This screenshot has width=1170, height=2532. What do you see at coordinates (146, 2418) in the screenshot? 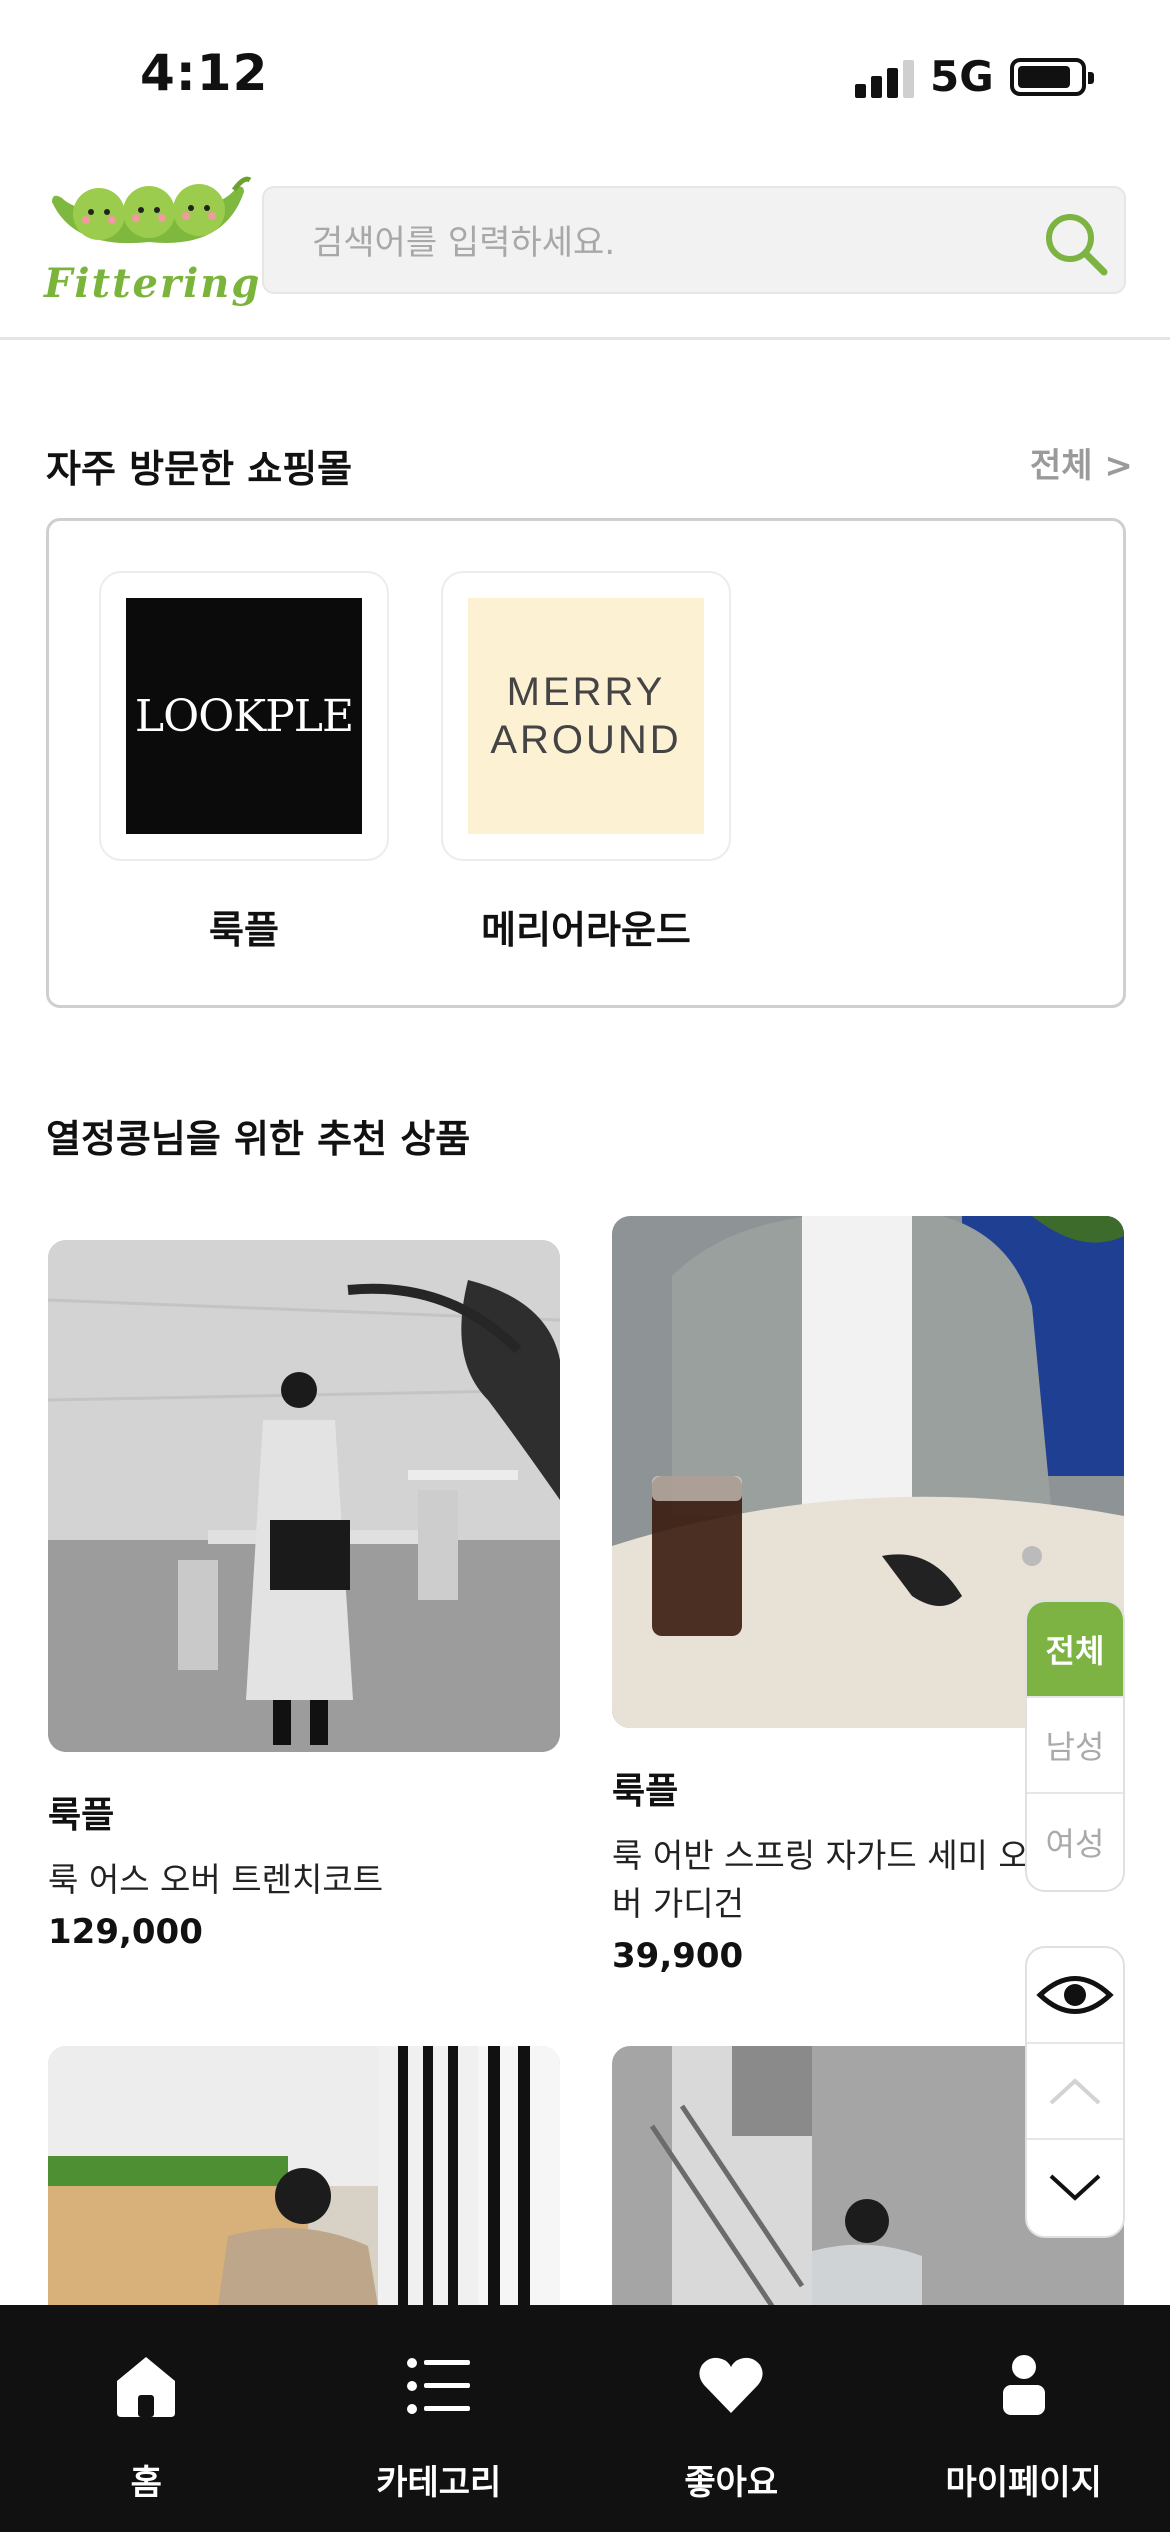
I see `nav-home: 홈` at bounding box center [146, 2418].